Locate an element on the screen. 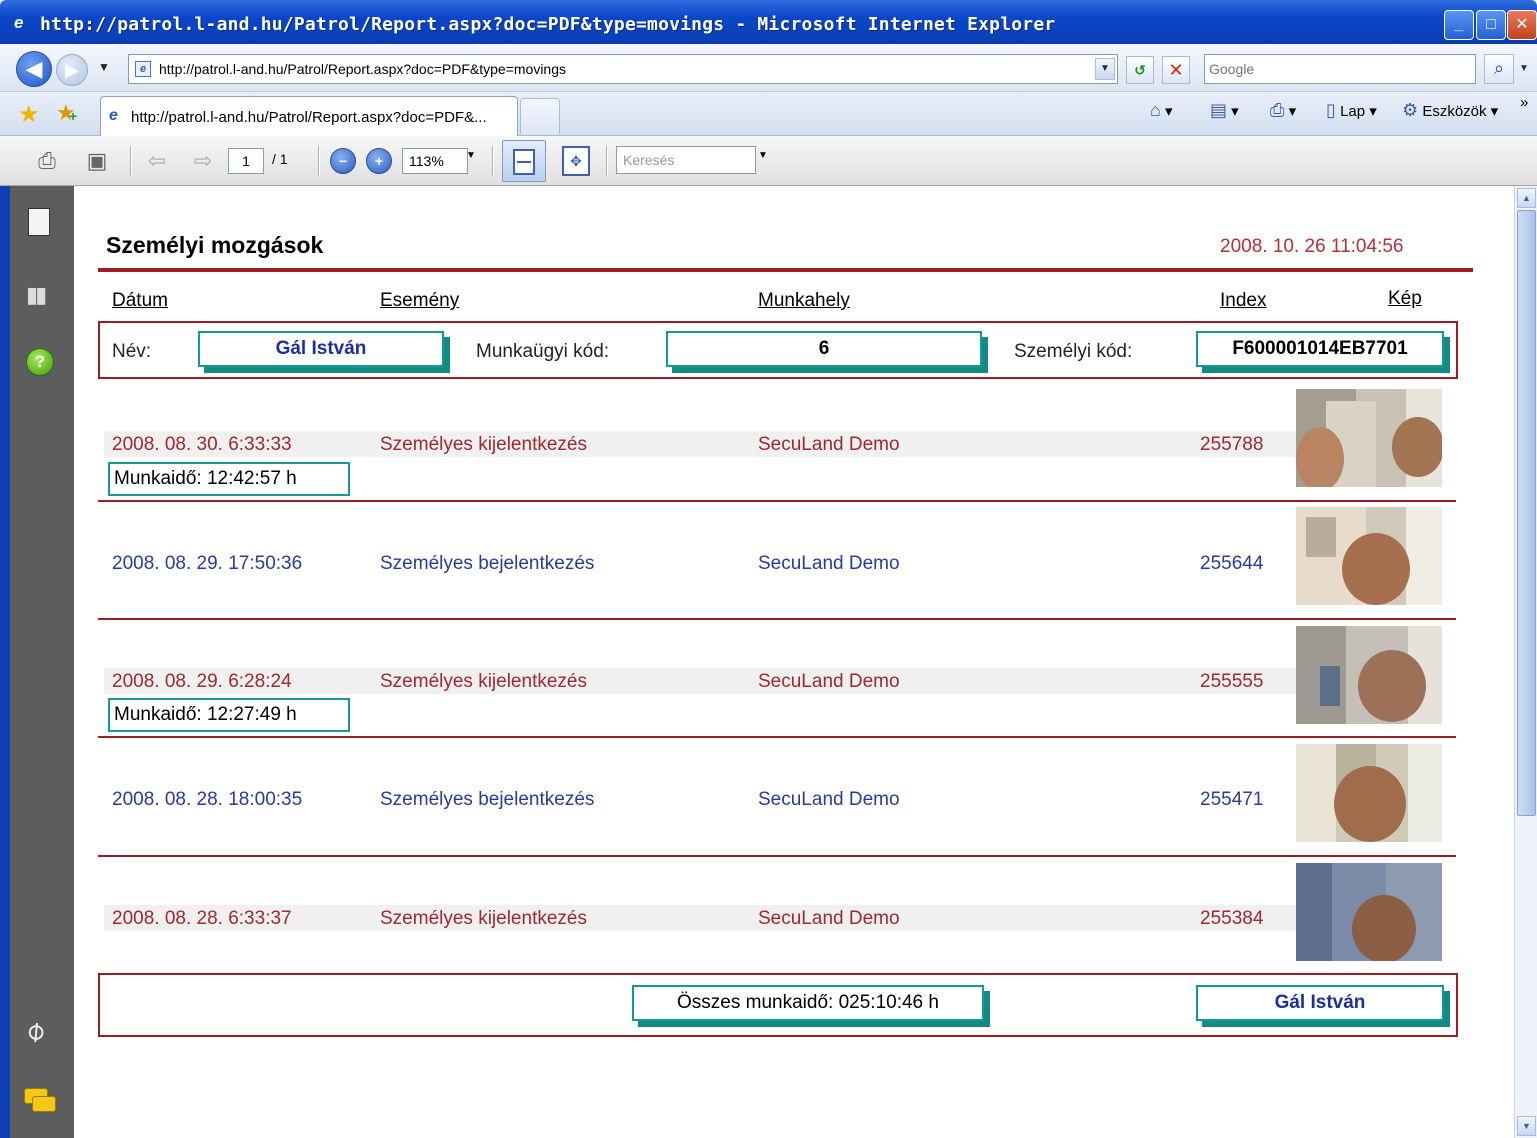 The height and width of the screenshot is (1138, 1537). find-dropdown-icon: ▼ is located at coordinates (763, 155).